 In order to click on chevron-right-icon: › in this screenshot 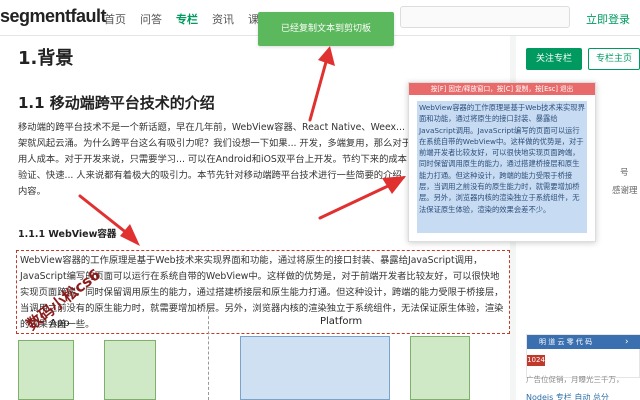, I will do `click(627, 342)`.